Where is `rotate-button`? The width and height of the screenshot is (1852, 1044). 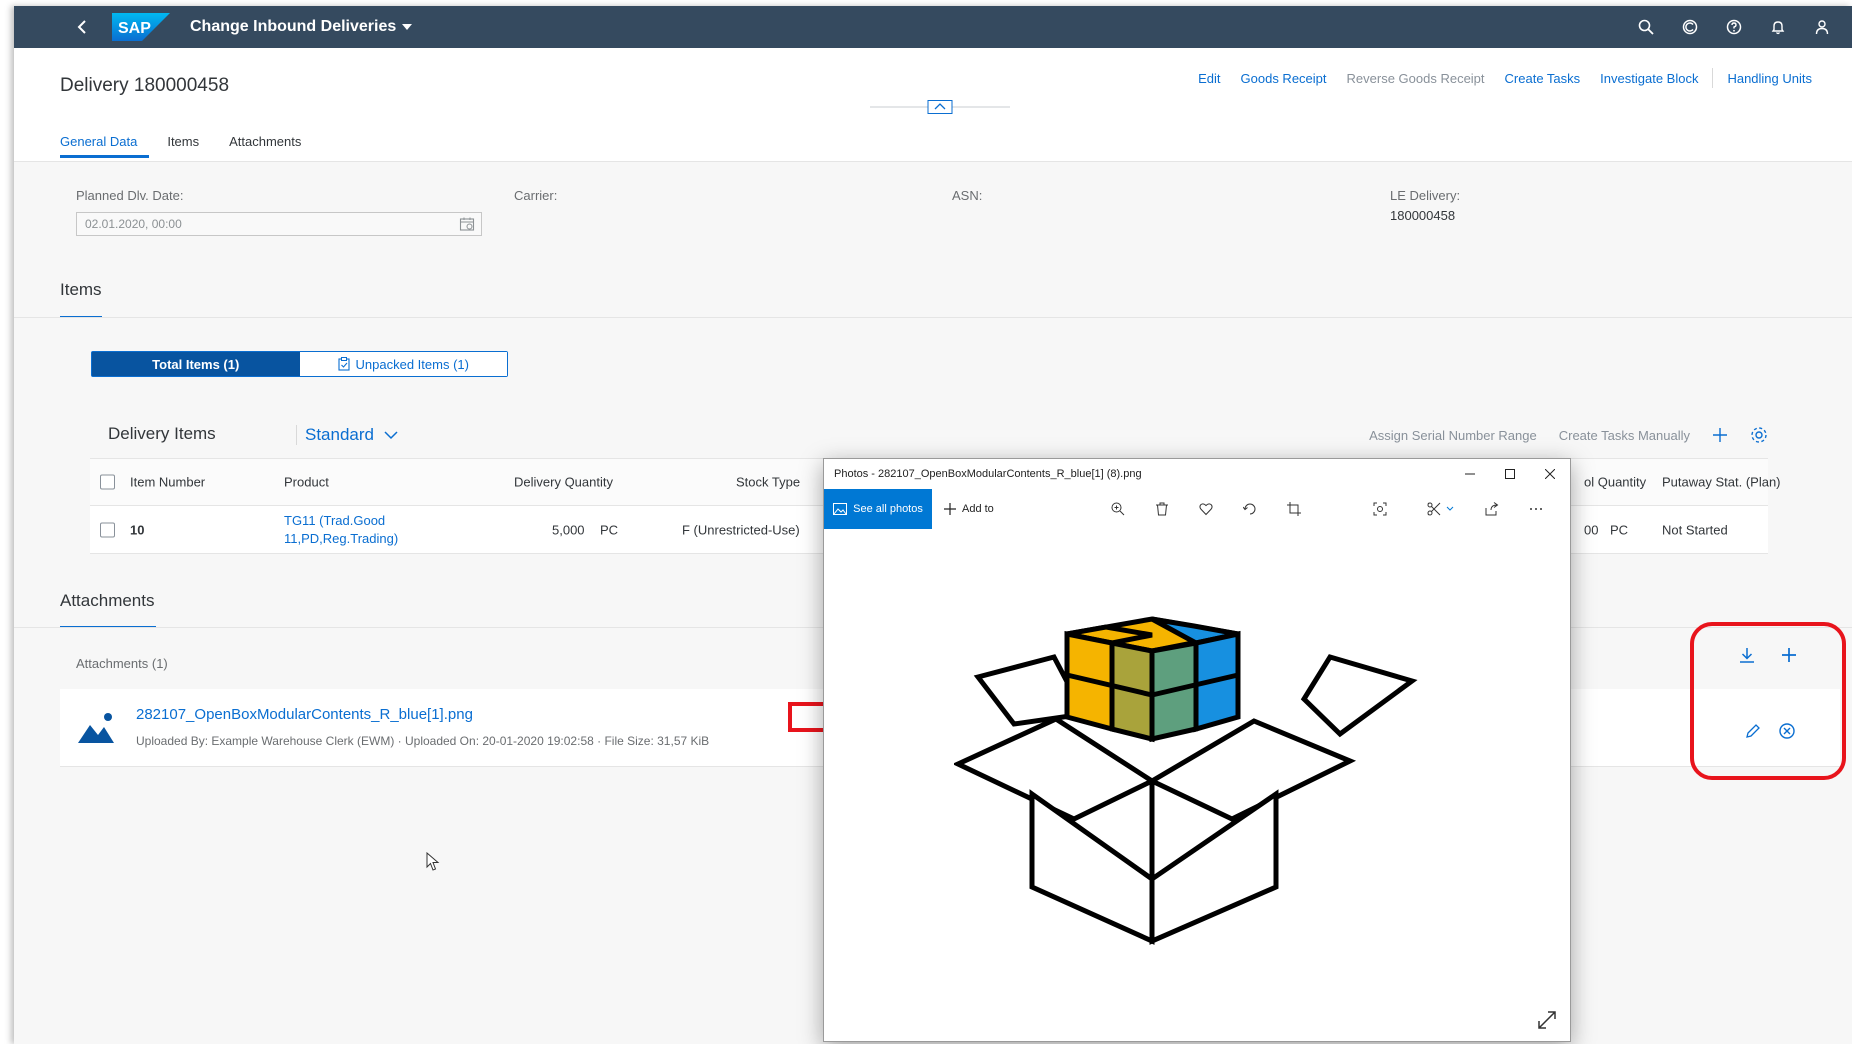 rotate-button is located at coordinates (1250, 509).